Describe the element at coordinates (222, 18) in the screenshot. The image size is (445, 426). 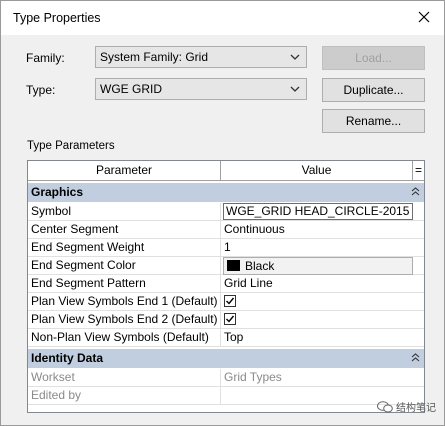
I see `title-bar: Type Properties` at that location.